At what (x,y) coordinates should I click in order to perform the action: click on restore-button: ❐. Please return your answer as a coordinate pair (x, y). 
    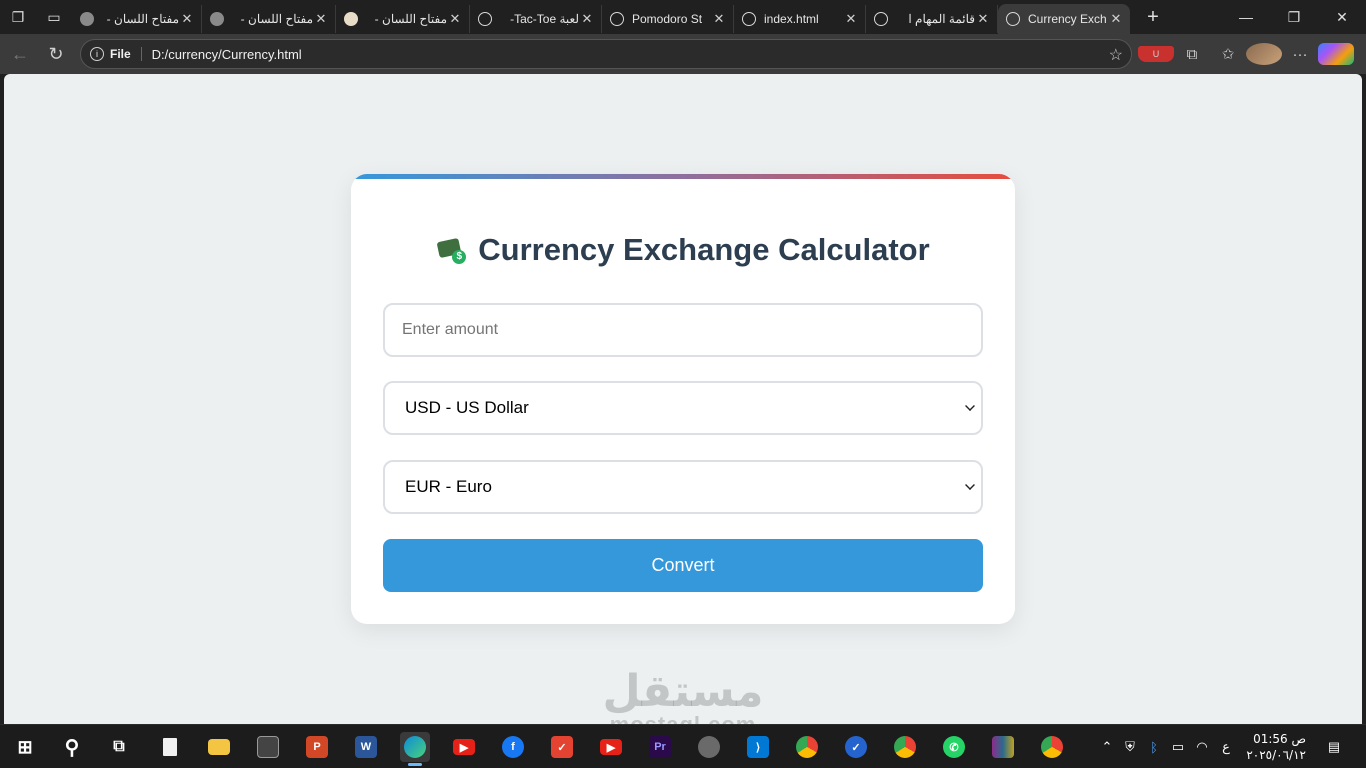
    Looking at the image, I should click on (1294, 17).